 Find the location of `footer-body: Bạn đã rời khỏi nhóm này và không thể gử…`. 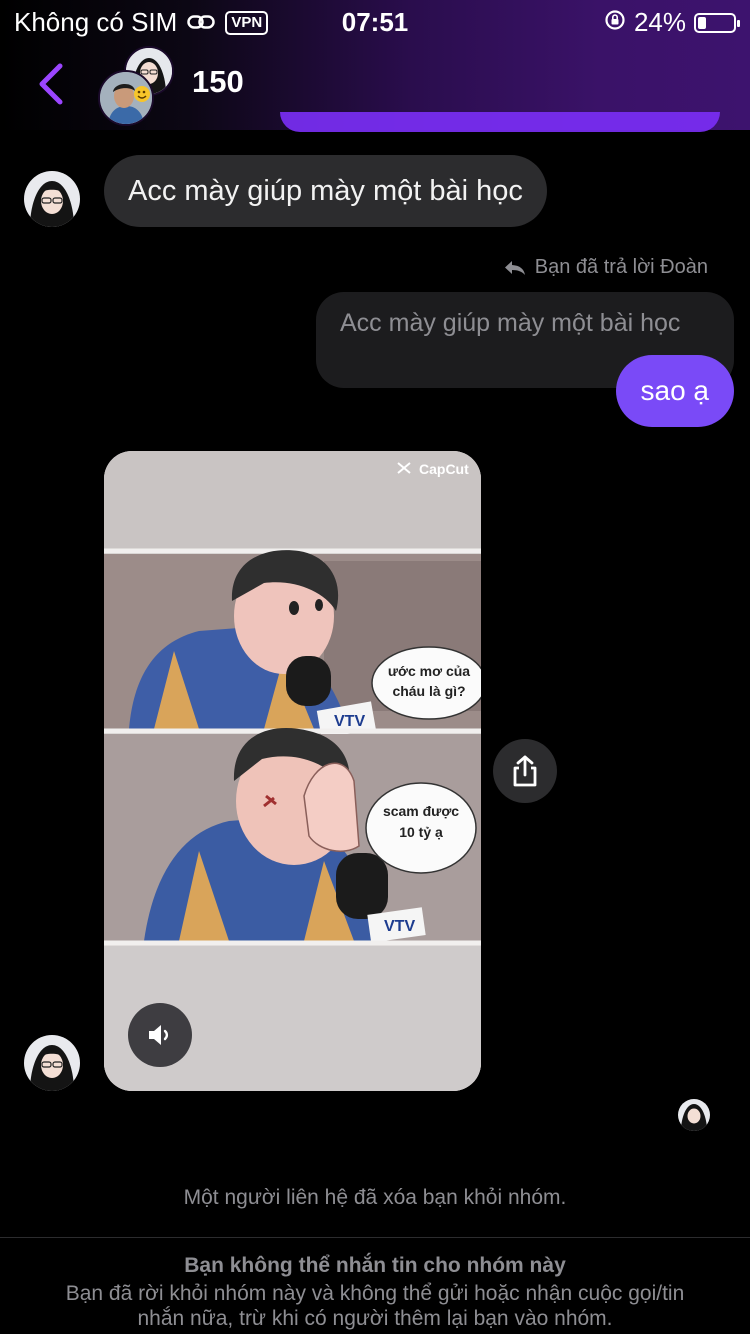

footer-body: Bạn đã rời khỏi nhóm này và không thể gử… is located at coordinates (375, 1306).